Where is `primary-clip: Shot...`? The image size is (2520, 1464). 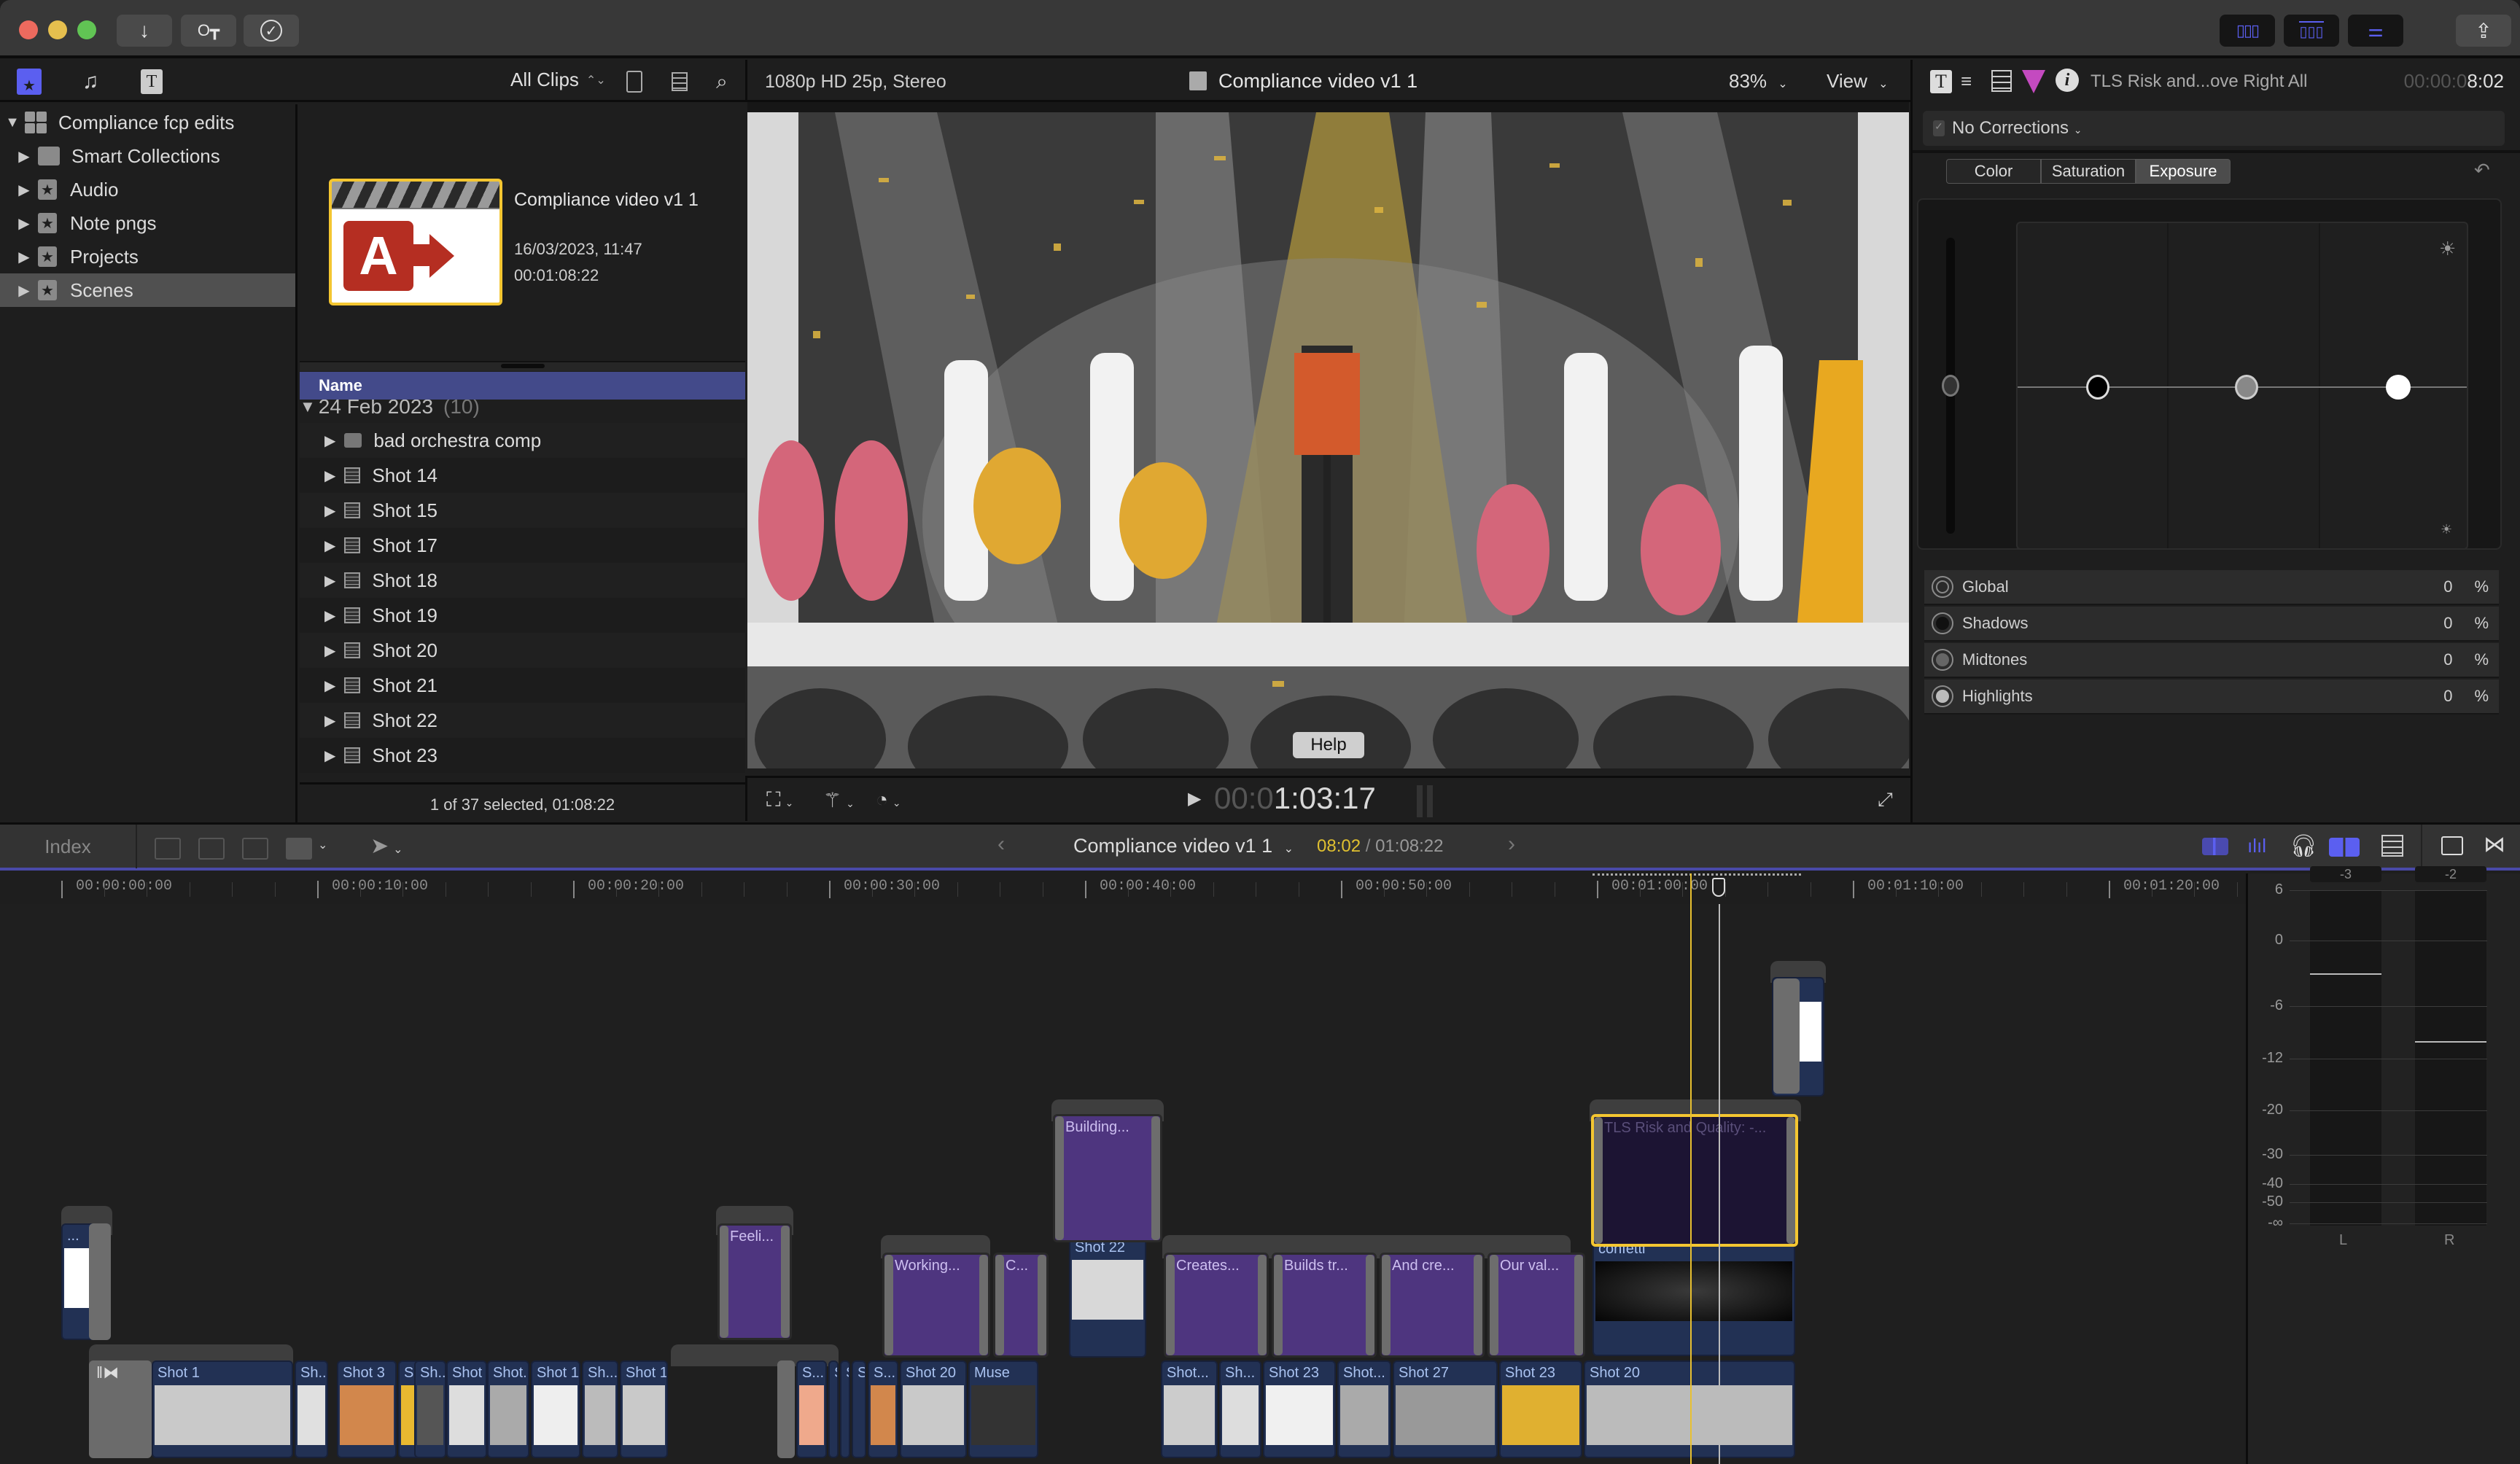 primary-clip: Shot... is located at coordinates (1364, 1409).